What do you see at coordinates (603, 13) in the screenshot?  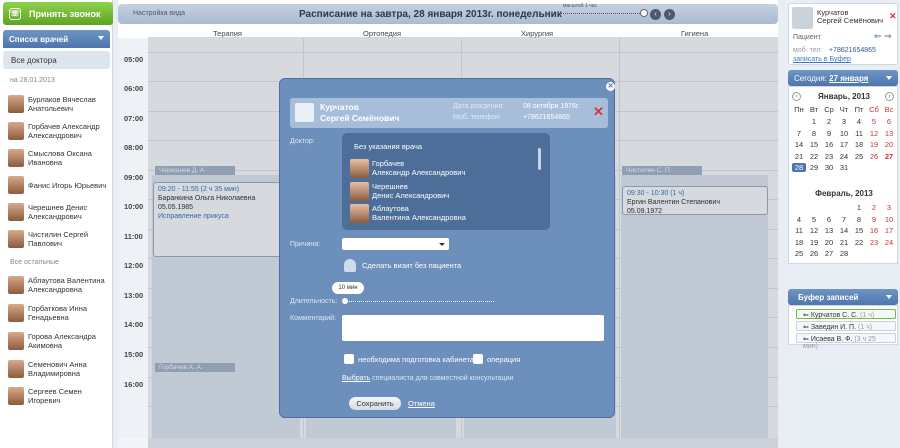 I see `zoom-slider` at bounding box center [603, 13].